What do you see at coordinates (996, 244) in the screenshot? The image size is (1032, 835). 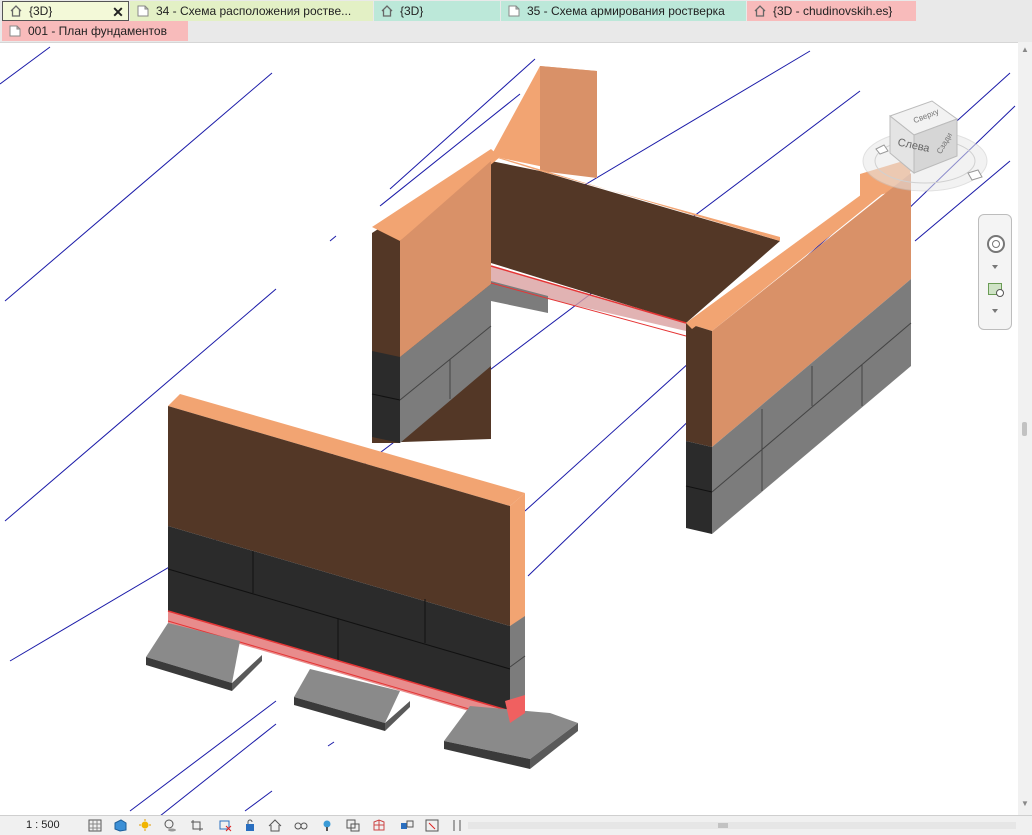 I see `steering-wheel-icon` at bounding box center [996, 244].